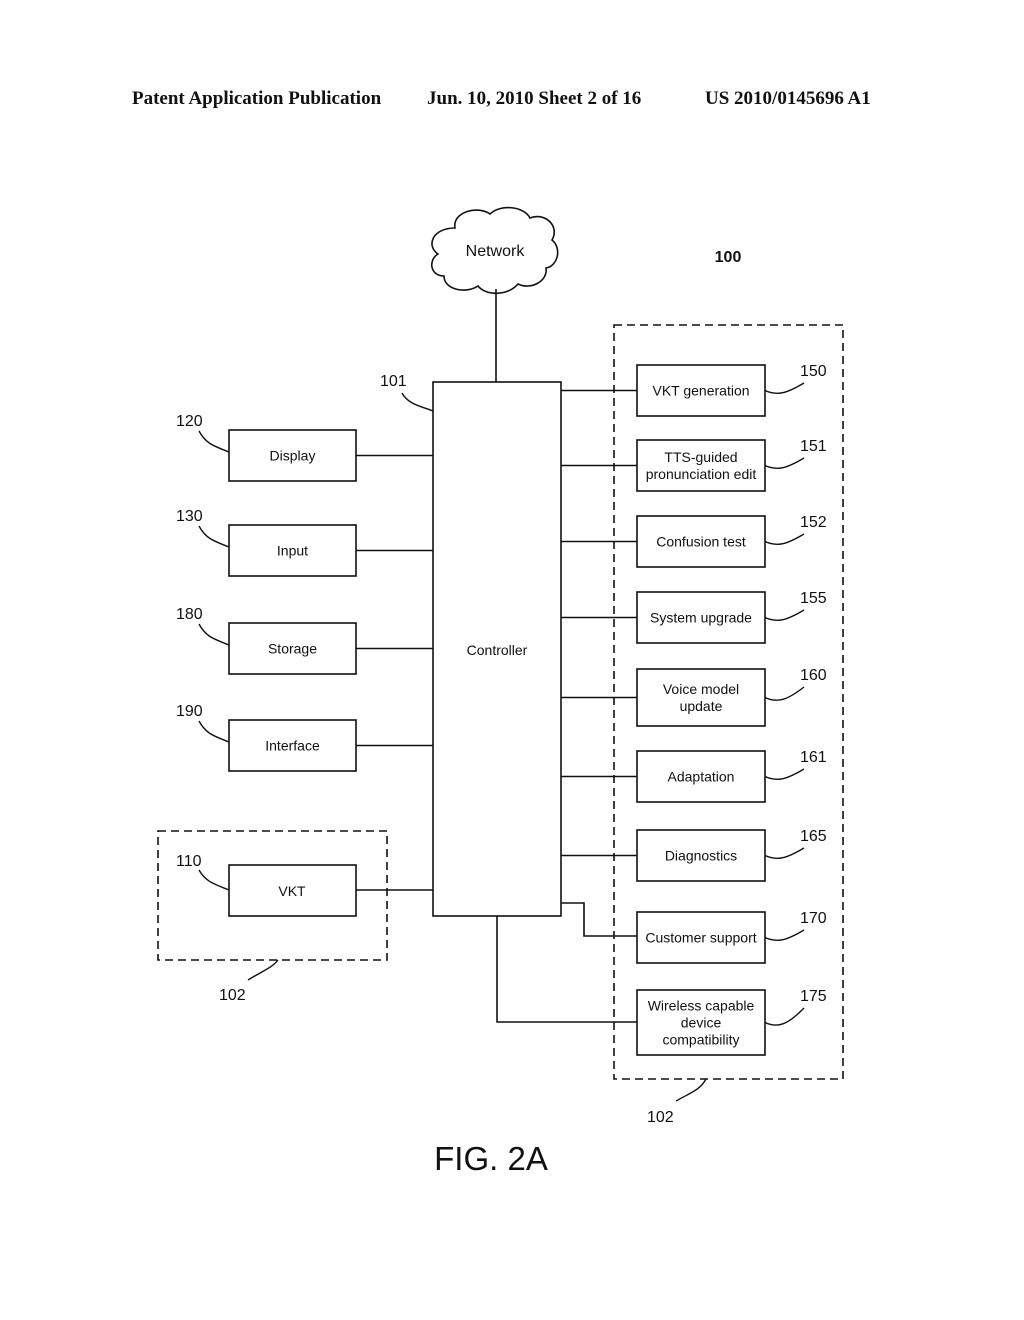 Image resolution: width=1024 pixels, height=1320 pixels. Describe the element at coordinates (189, 711) in the screenshot. I see `ref-190: 190` at that location.